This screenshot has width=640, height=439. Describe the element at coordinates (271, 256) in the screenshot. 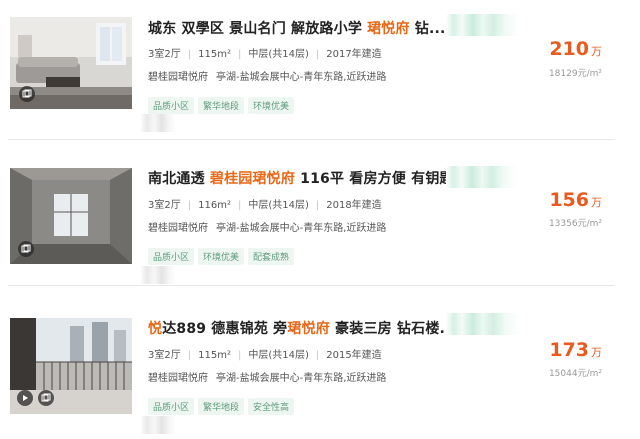

I see `tag: 配套成熟` at that location.